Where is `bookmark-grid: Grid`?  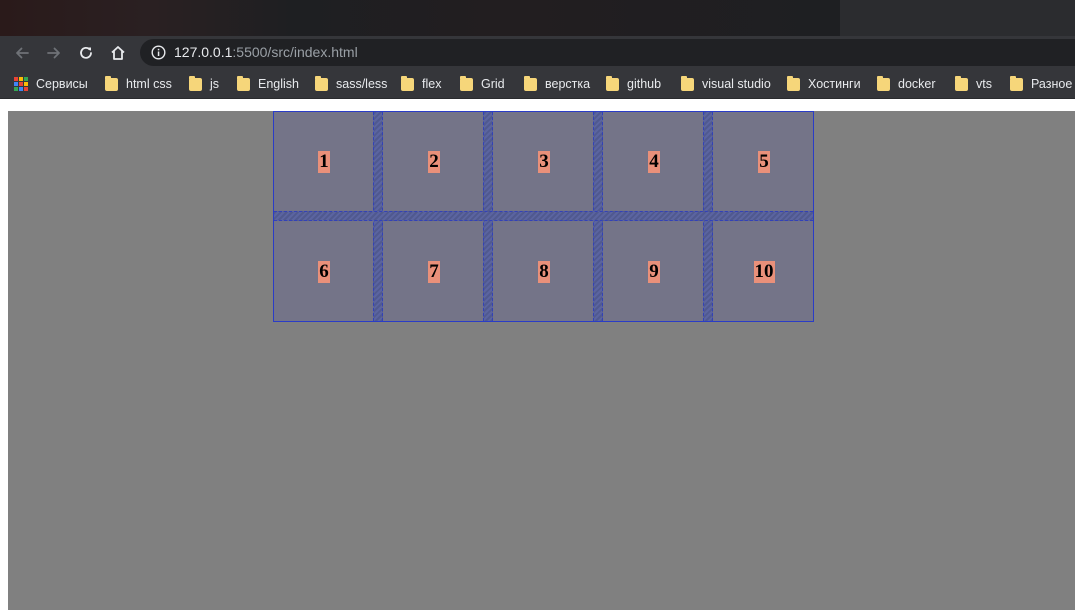 bookmark-grid: Grid is located at coordinates (482, 84).